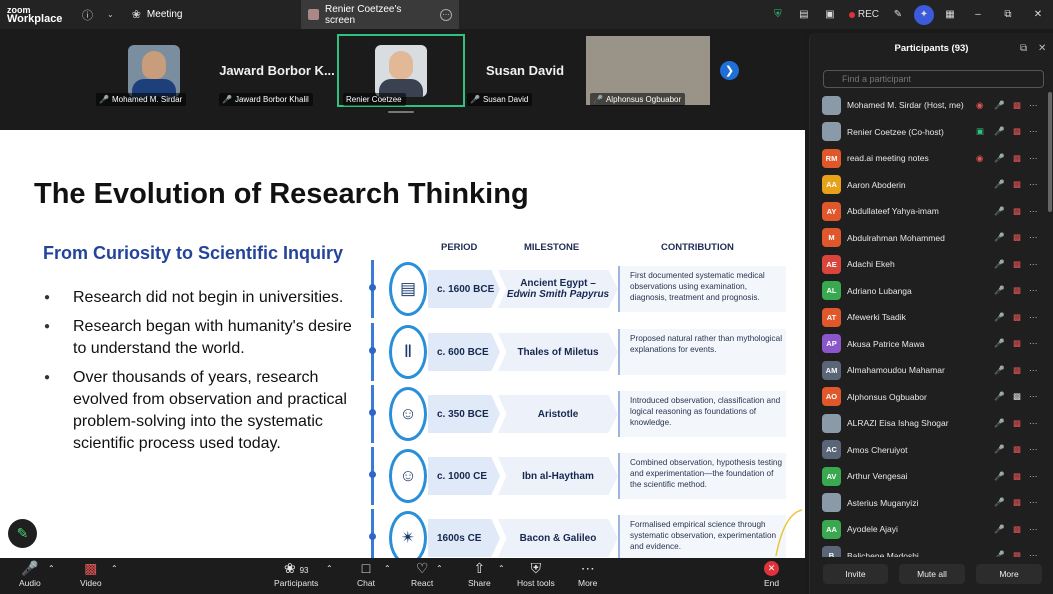  Describe the element at coordinates (110, 14) in the screenshot. I see `chevron-down-icon: ⌄` at that location.